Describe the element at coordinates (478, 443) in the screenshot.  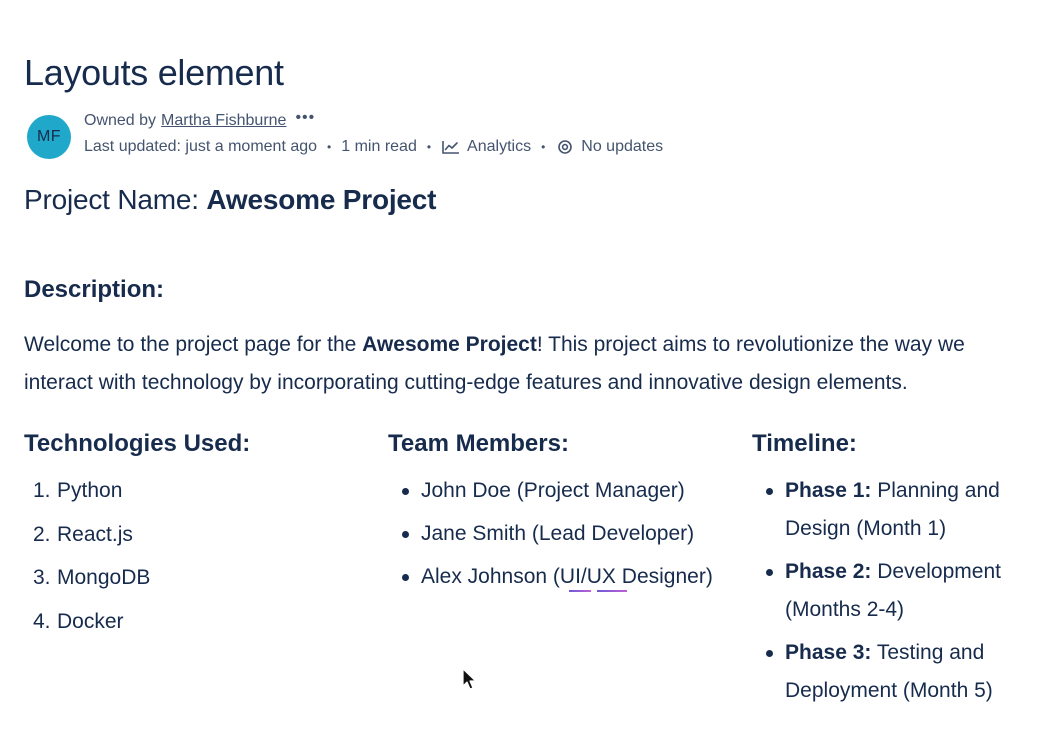
I see `team-heading: Team Members:` at that location.